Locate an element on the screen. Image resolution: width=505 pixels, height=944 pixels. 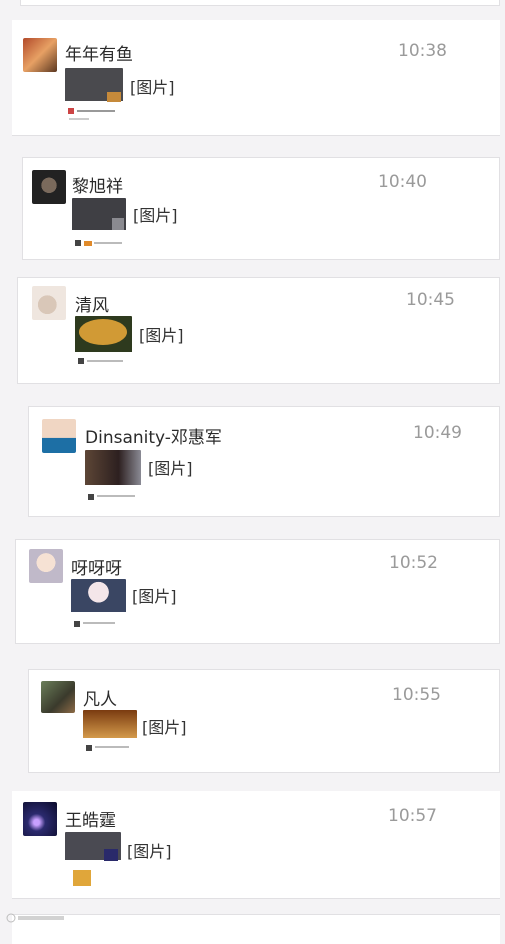
message-time: 10:45 is located at coordinates (430, 300).